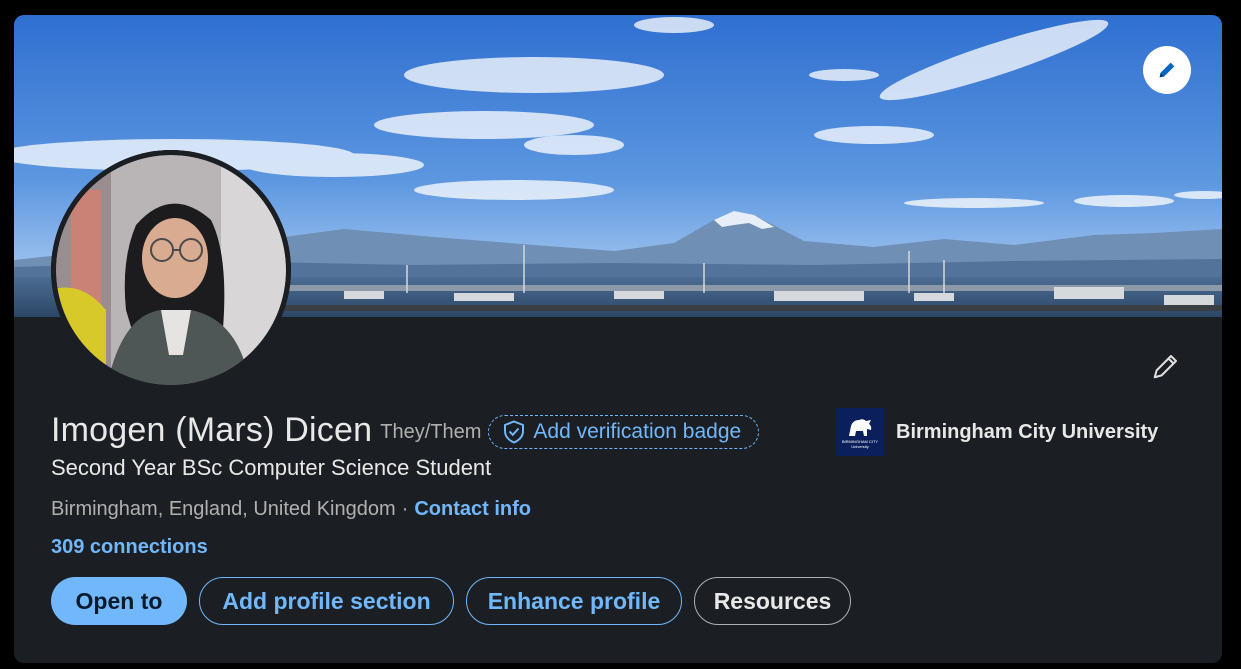  What do you see at coordinates (431, 432) in the screenshot?
I see `pronouns: They/Them` at bounding box center [431, 432].